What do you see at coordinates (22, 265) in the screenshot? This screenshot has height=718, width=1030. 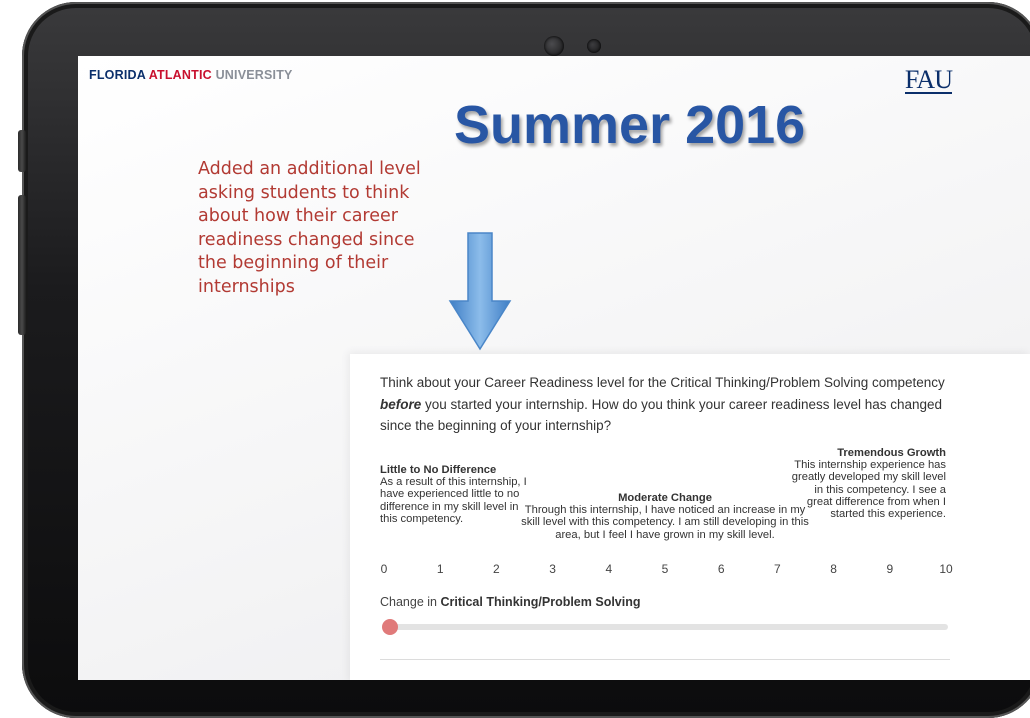 I see `power-button` at bounding box center [22, 265].